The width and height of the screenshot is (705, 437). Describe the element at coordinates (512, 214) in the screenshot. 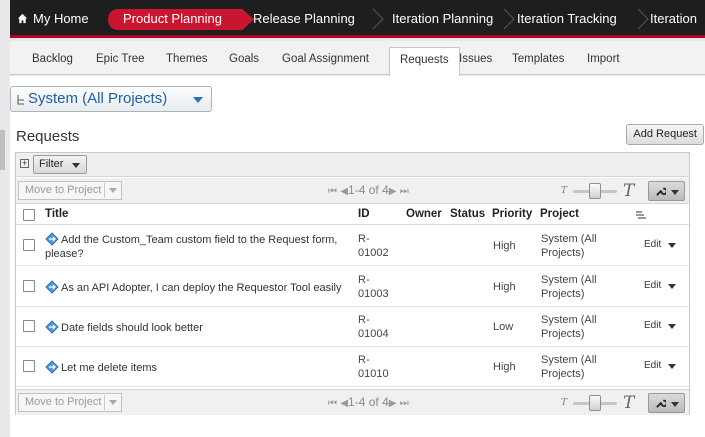

I see `column-priority: Priority` at that location.